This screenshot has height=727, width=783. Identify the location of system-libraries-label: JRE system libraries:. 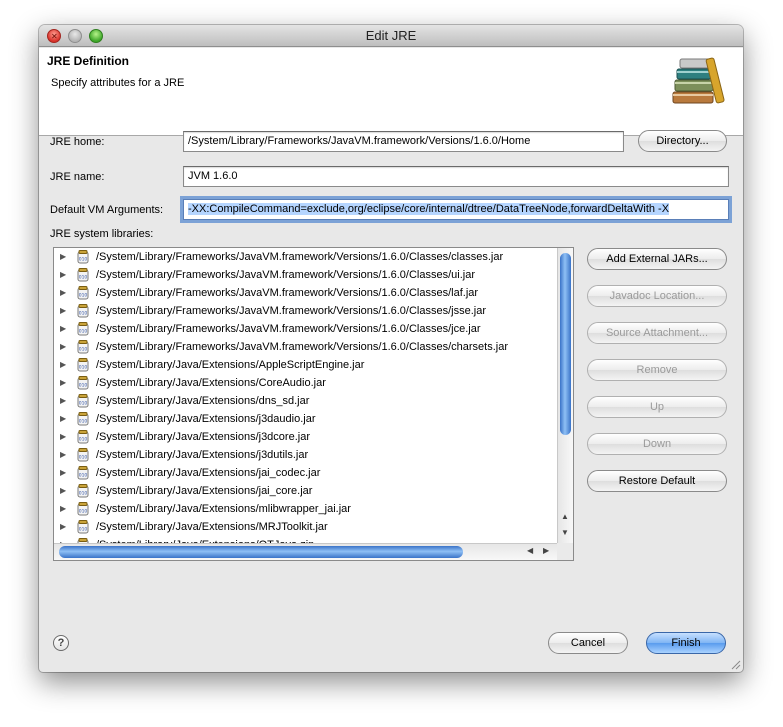
(102, 234).